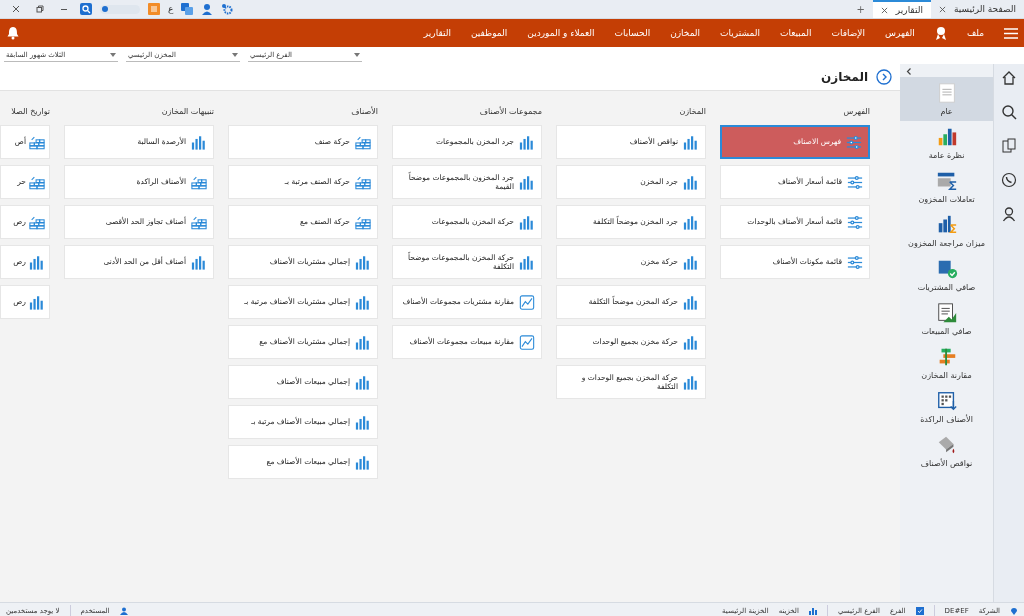 Image resolution: width=1024 pixels, height=616 pixels. Describe the element at coordinates (1009, 78) in the screenshot. I see `home-icon` at that location.